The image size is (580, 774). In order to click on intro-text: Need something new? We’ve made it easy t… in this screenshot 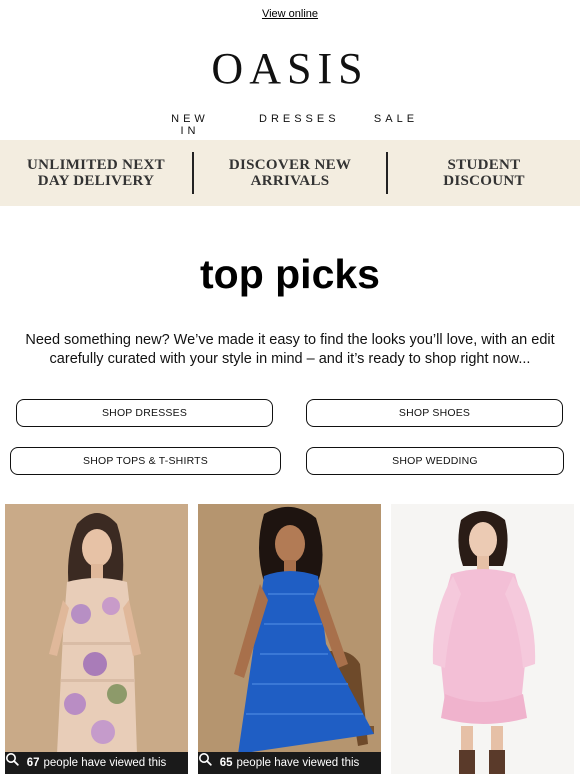, I will do `click(290, 349)`.